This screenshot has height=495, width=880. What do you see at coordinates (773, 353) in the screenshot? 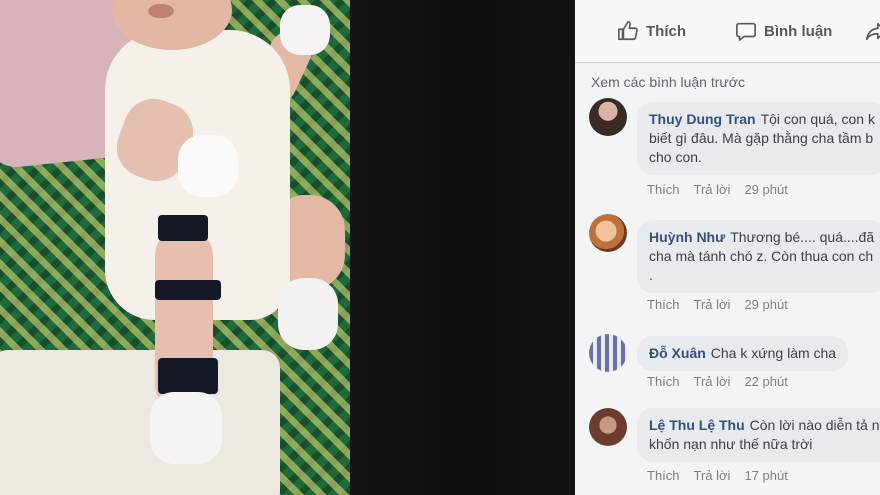
I see `comment-text: Cha k xứng làm cha` at bounding box center [773, 353].